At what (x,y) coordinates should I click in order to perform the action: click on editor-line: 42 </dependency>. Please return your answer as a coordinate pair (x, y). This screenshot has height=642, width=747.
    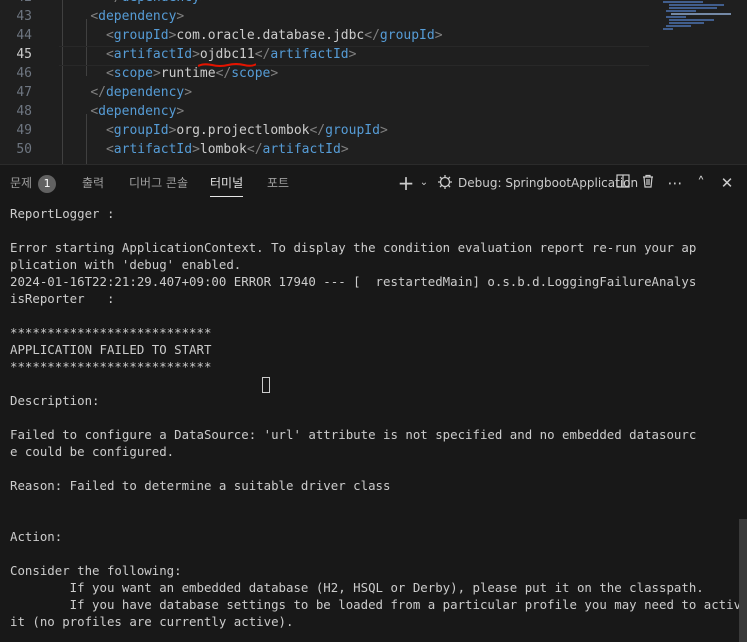
    Looking at the image, I should click on (373, 3).